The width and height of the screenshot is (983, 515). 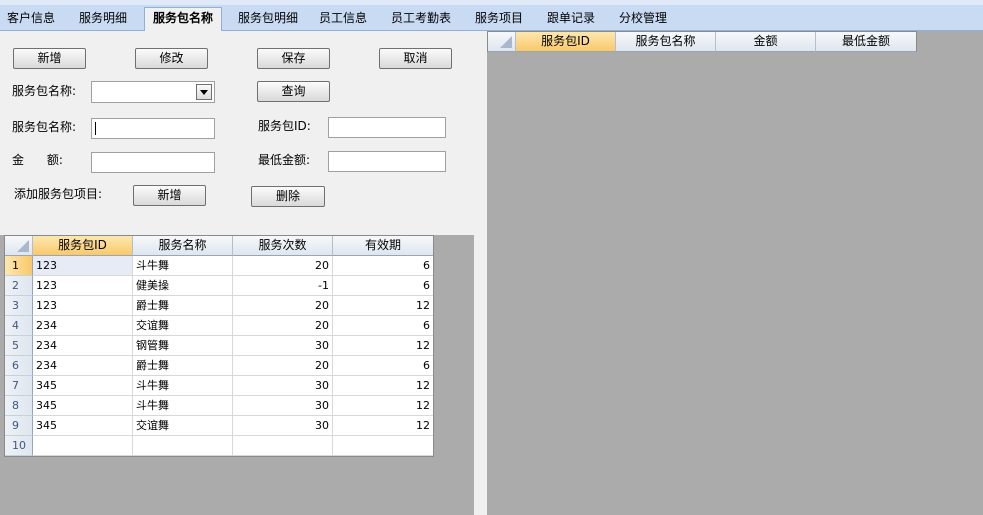 What do you see at coordinates (284, 160) in the screenshot?
I see `min-amount-label: 最低金额:` at bounding box center [284, 160].